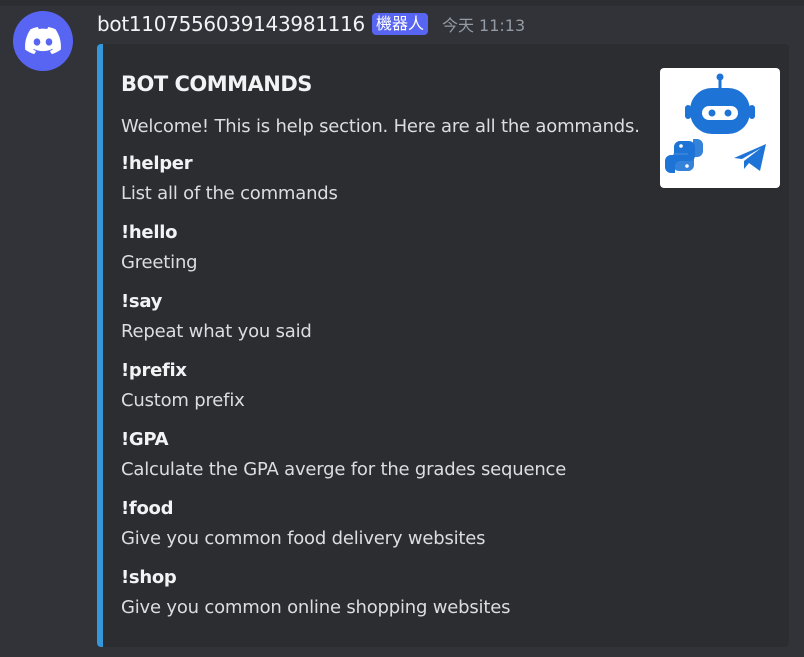 The image size is (804, 657). Describe the element at coordinates (145, 439) in the screenshot. I see `field-name: !GPA` at that location.